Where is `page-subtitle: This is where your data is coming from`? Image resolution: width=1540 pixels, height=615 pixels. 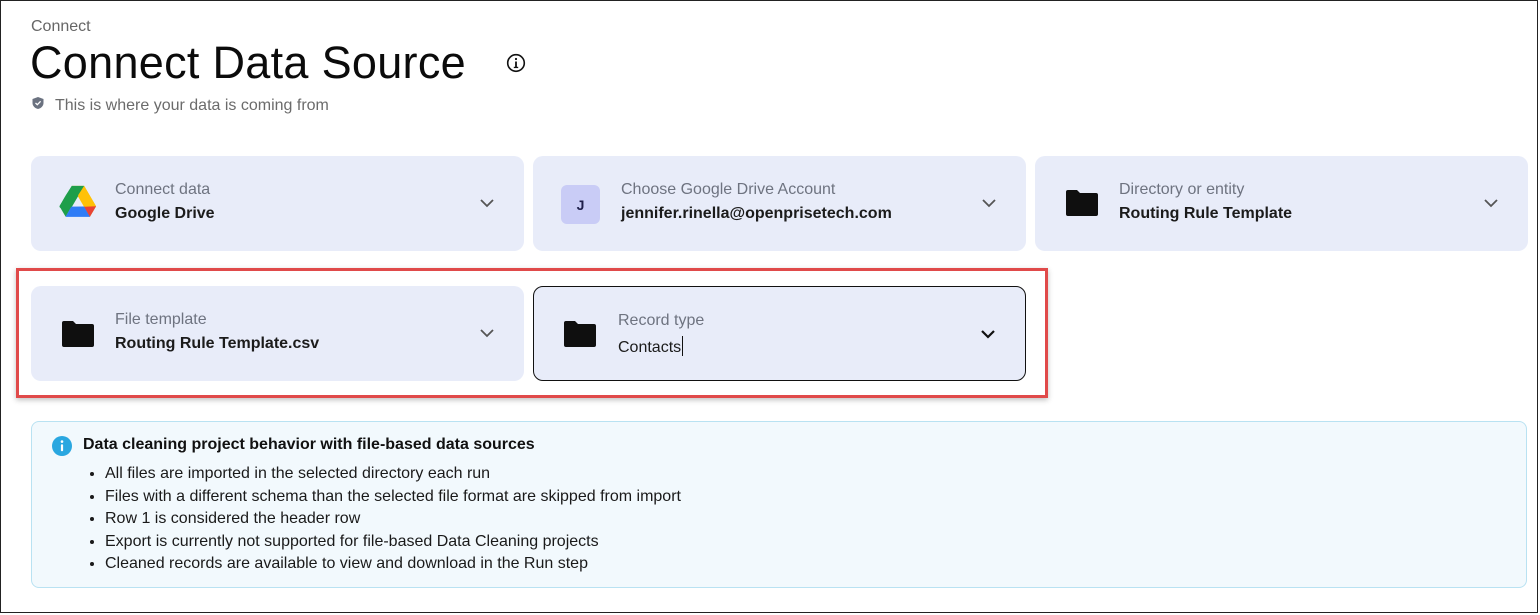 page-subtitle: This is where your data is coming from is located at coordinates (180, 105).